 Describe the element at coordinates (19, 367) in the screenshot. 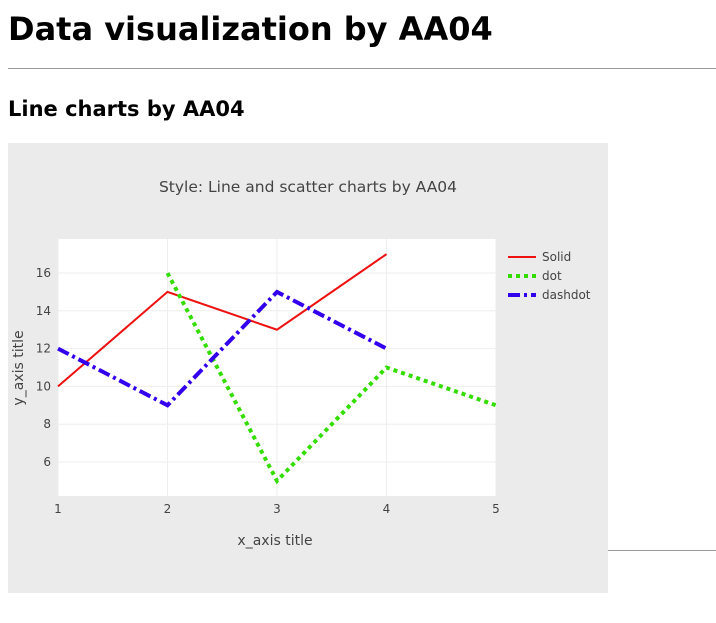

I see `y-axis-title: y_axis title` at that location.